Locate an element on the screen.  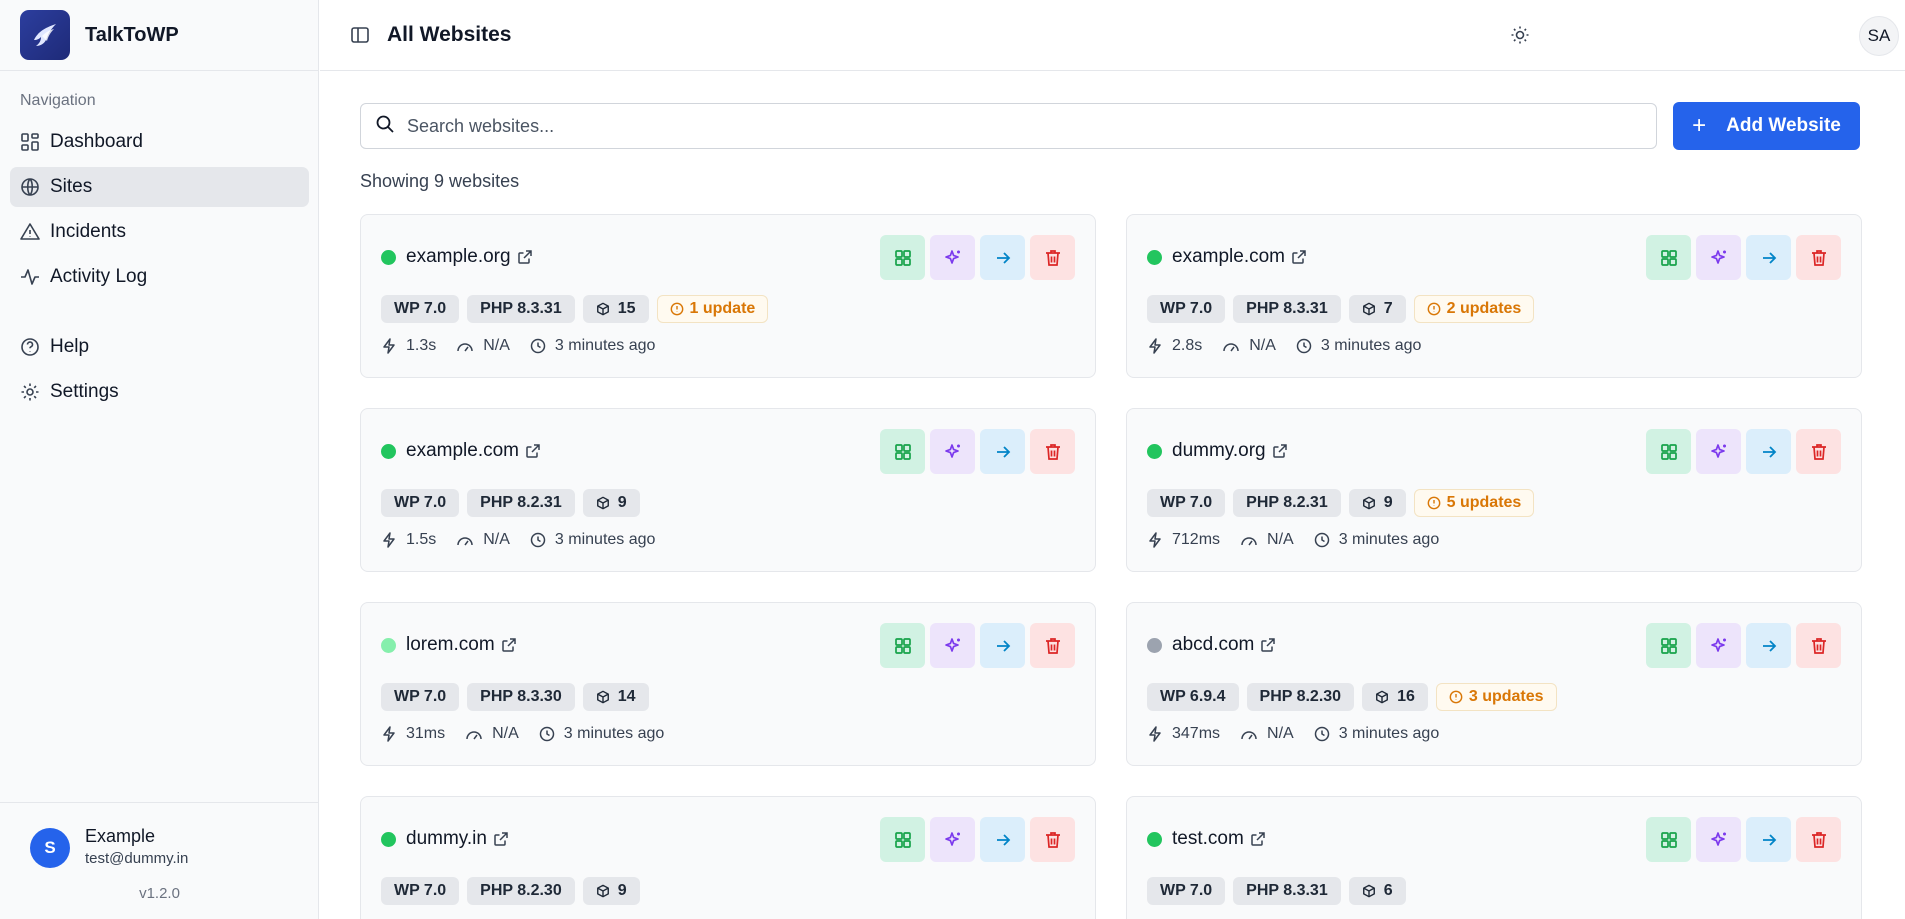
updates-badge: 1 update is located at coordinates (712, 309).